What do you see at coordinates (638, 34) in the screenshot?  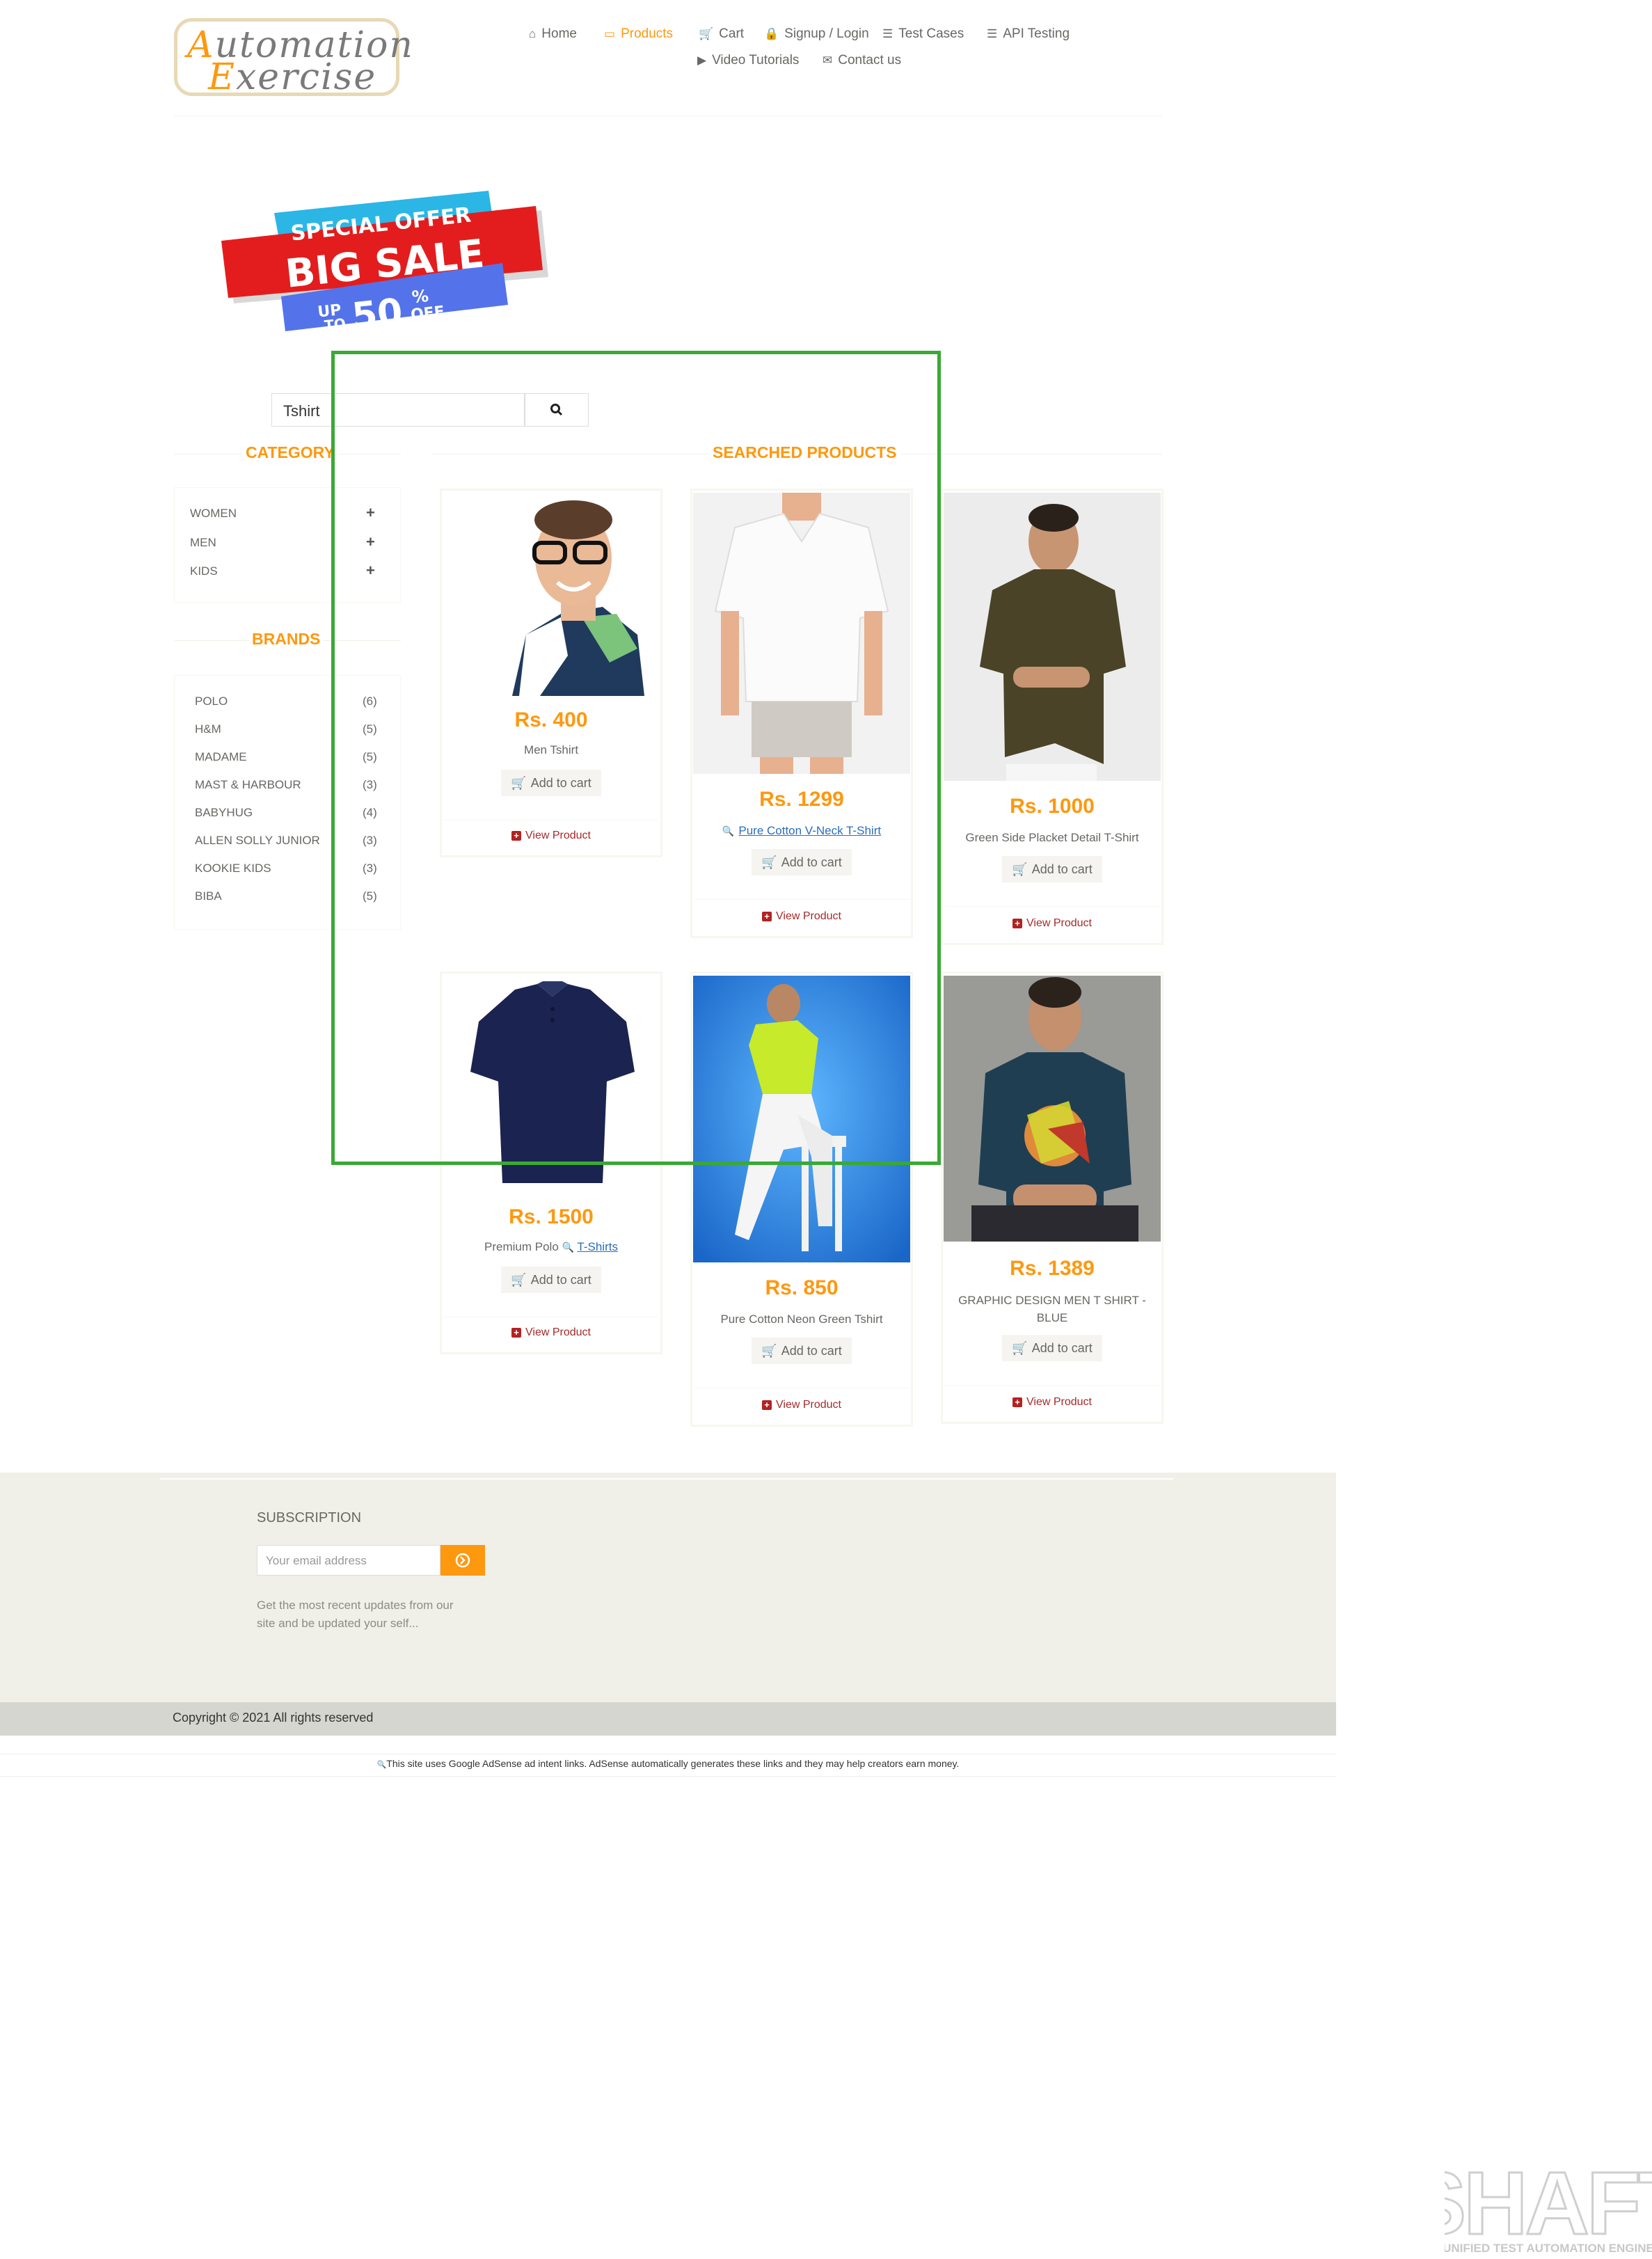 I see `nav-products: ▭ Products` at bounding box center [638, 34].